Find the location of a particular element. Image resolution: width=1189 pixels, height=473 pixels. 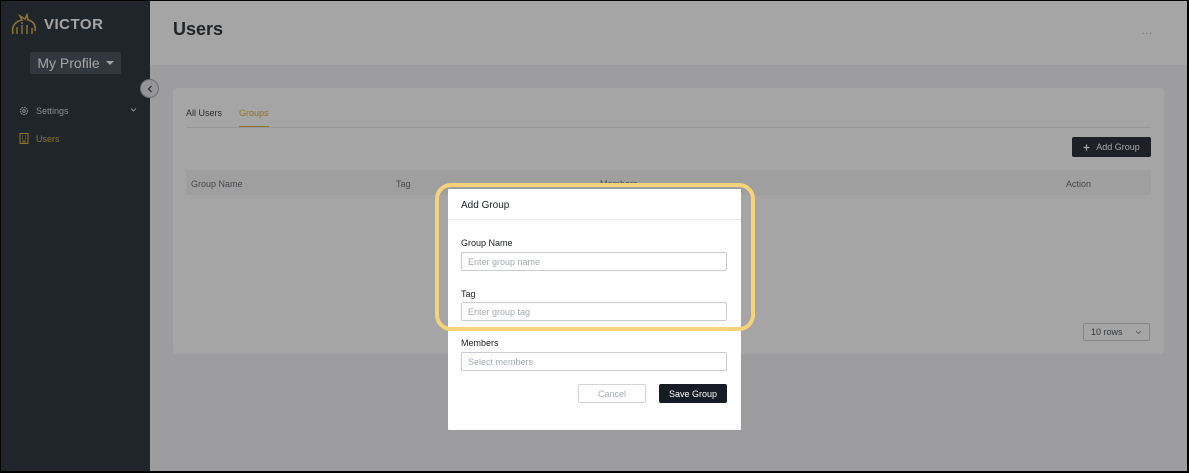

tag-label: Tag is located at coordinates (468, 294).